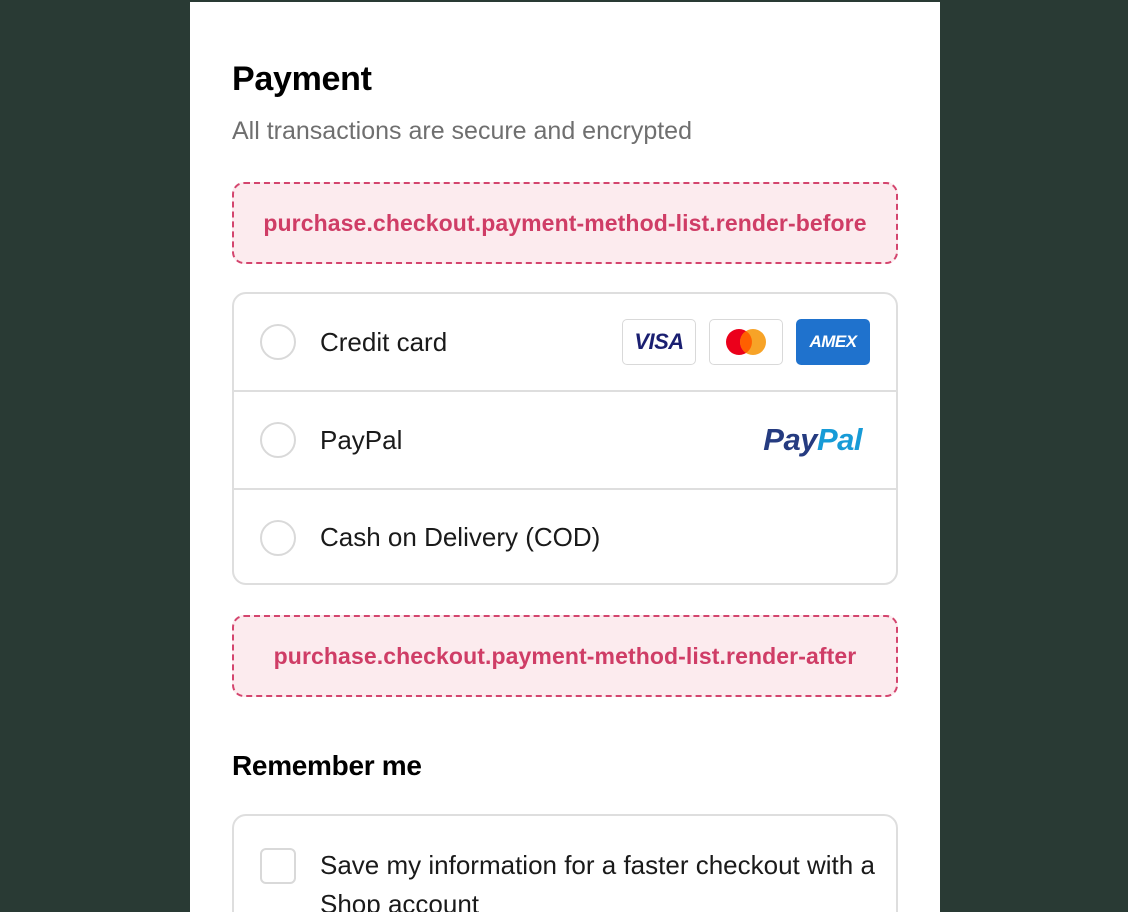 The image size is (1128, 912). What do you see at coordinates (384, 341) in the screenshot?
I see `payment-method-label: Credit card` at bounding box center [384, 341].